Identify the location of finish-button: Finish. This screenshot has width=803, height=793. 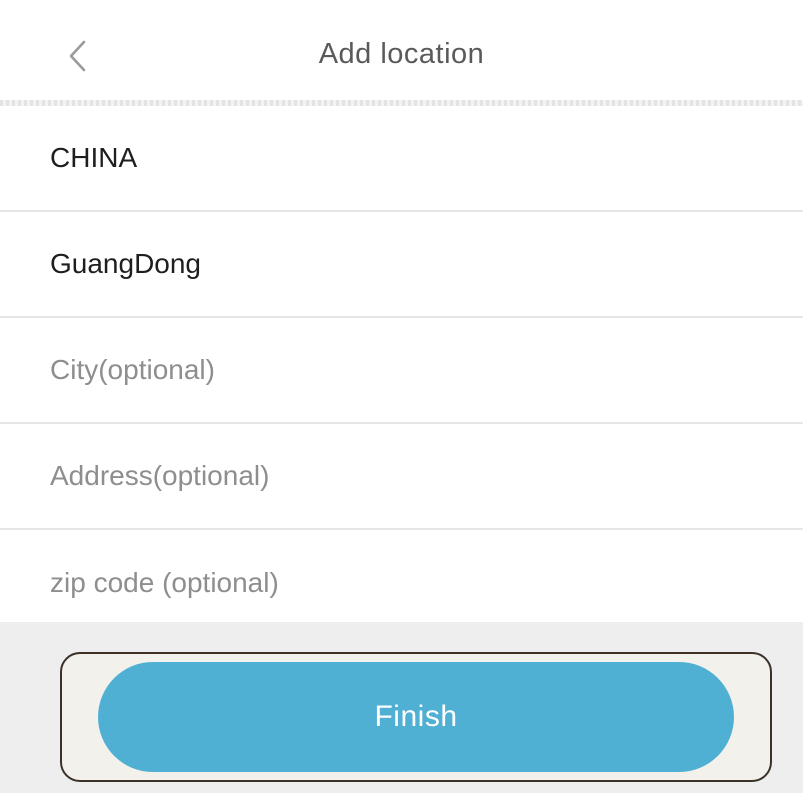
(416, 717).